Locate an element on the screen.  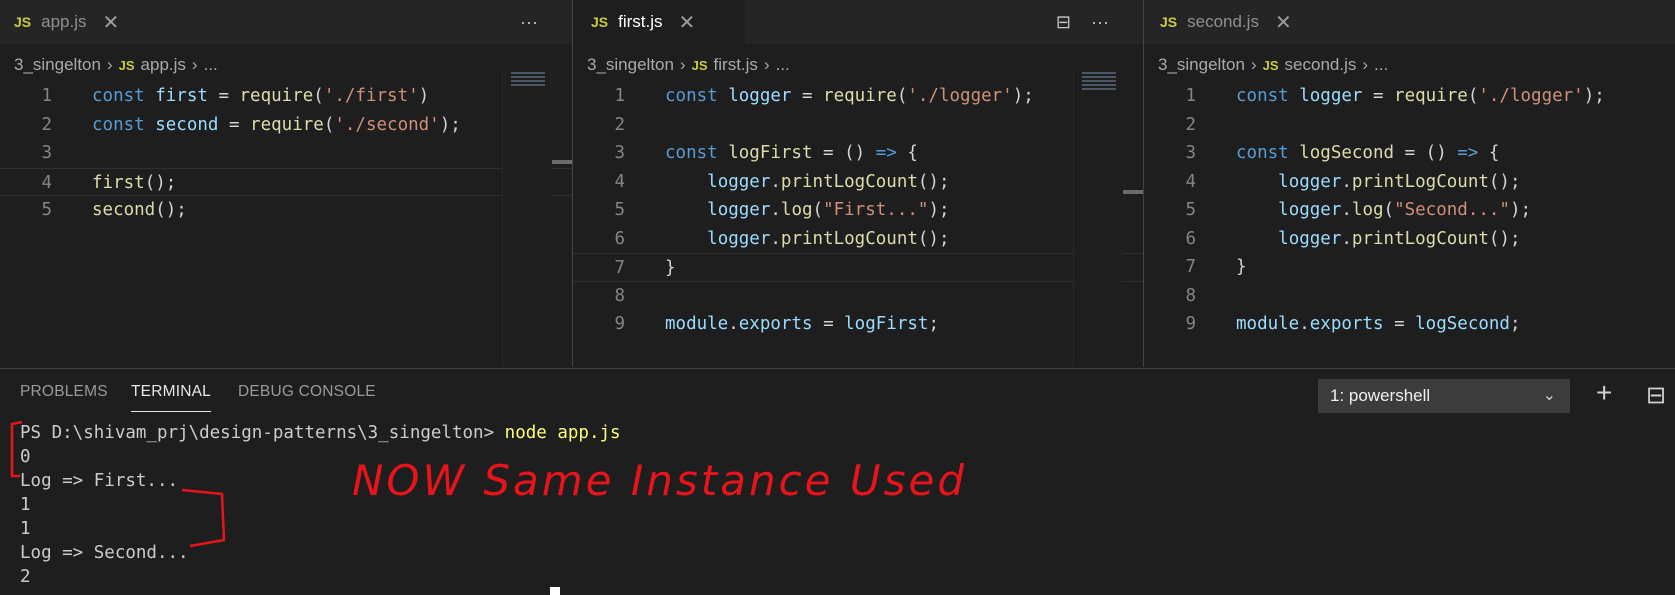
code-line: 9 module.exports = logSecond; is located at coordinates (1409, 324).